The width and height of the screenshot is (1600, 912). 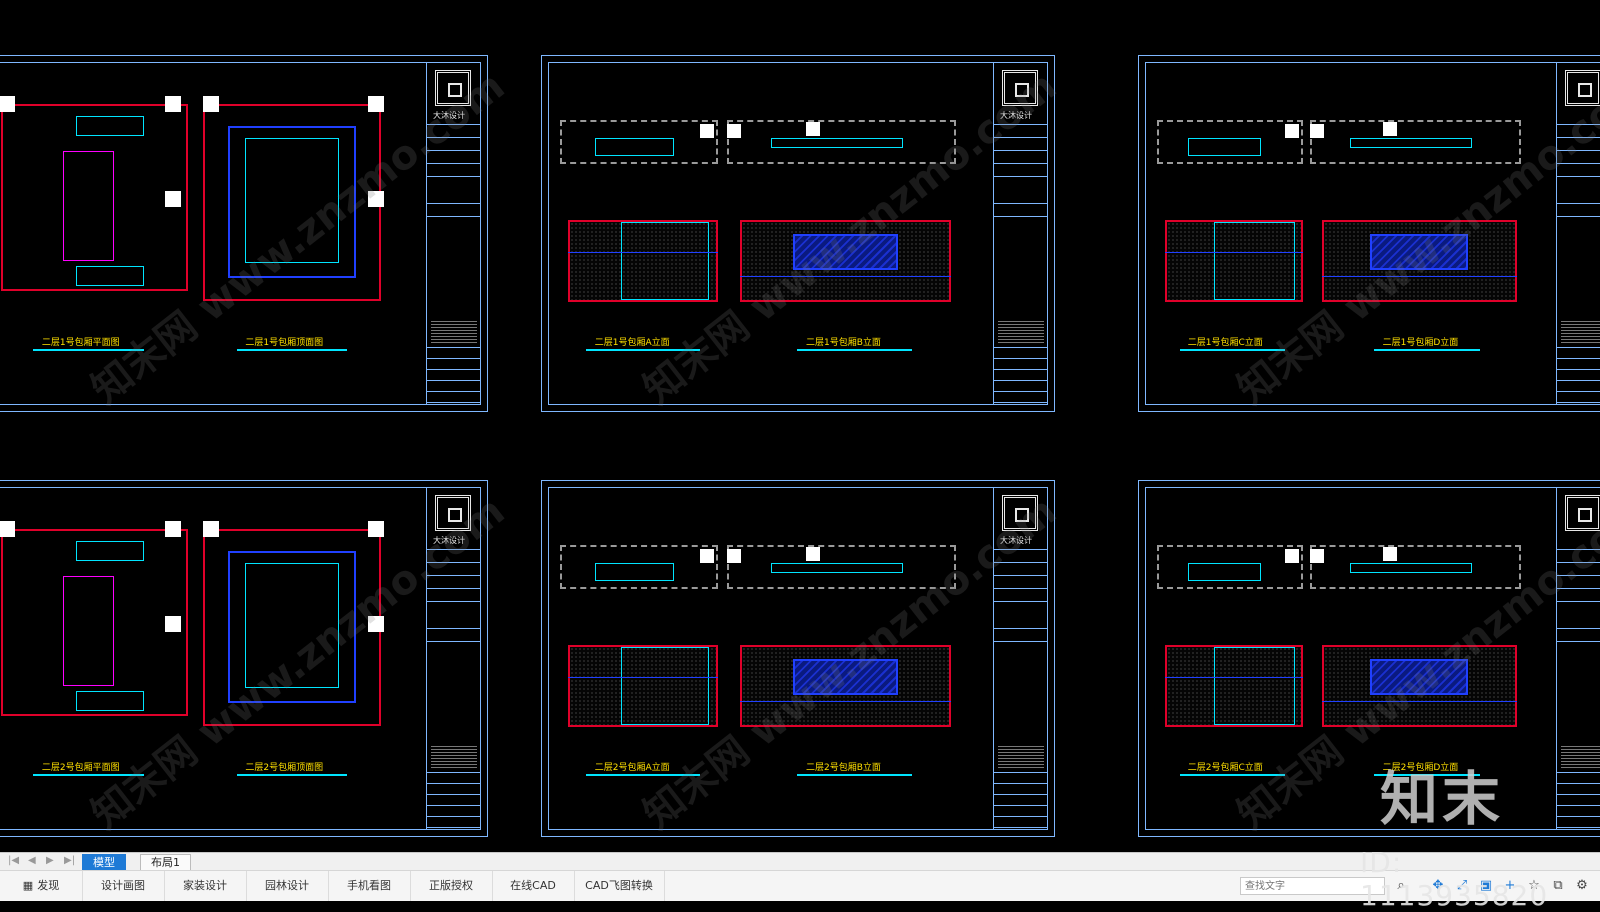 What do you see at coordinates (256, 659) in the screenshot?
I see `drawing-sheet: 大沐设计 二层2号包厢平面图 二层2号包厢顶面图 知末网 www.znzmo.com` at bounding box center [256, 659].